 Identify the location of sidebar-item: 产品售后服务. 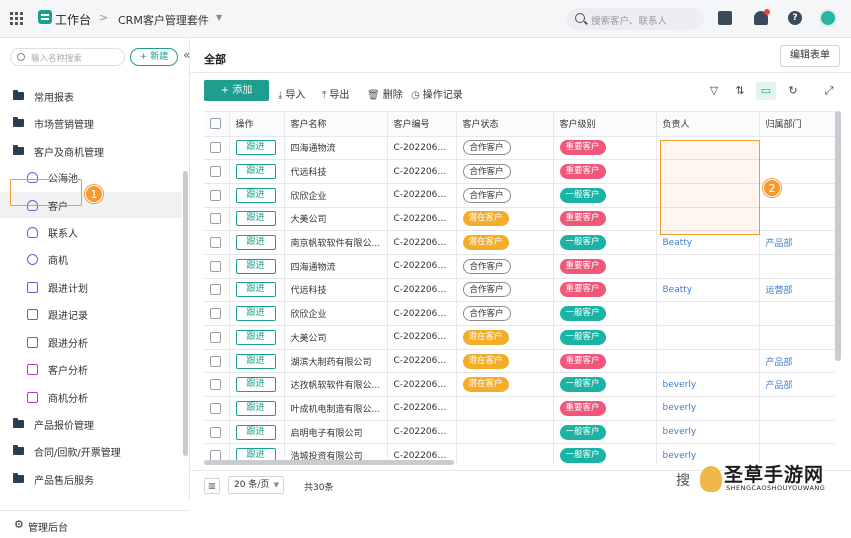
(91, 479).